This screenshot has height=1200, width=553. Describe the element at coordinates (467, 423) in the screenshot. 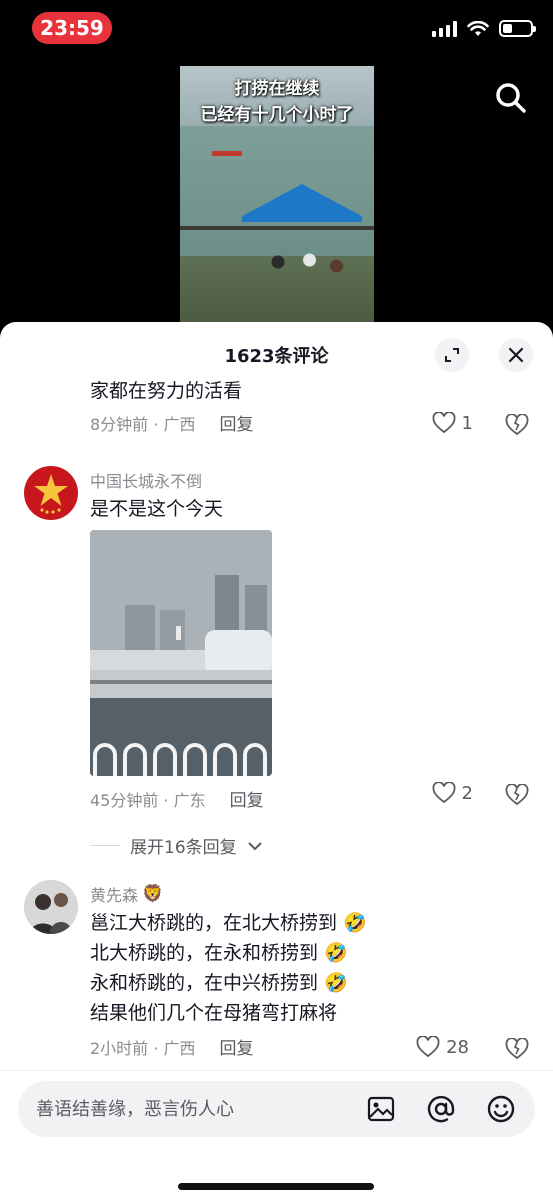

I see `like-count: 1` at that location.